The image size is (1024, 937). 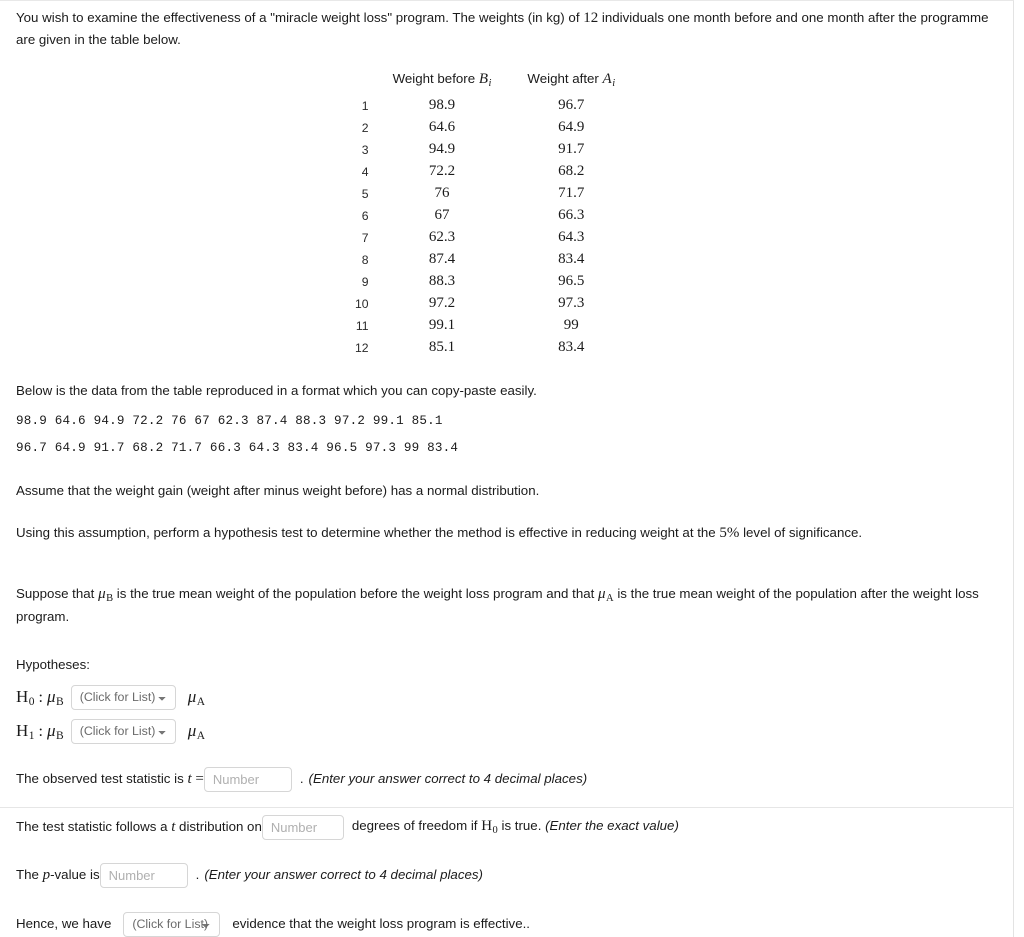 What do you see at coordinates (442, 281) in the screenshot?
I see `cell-before: 88.3` at bounding box center [442, 281].